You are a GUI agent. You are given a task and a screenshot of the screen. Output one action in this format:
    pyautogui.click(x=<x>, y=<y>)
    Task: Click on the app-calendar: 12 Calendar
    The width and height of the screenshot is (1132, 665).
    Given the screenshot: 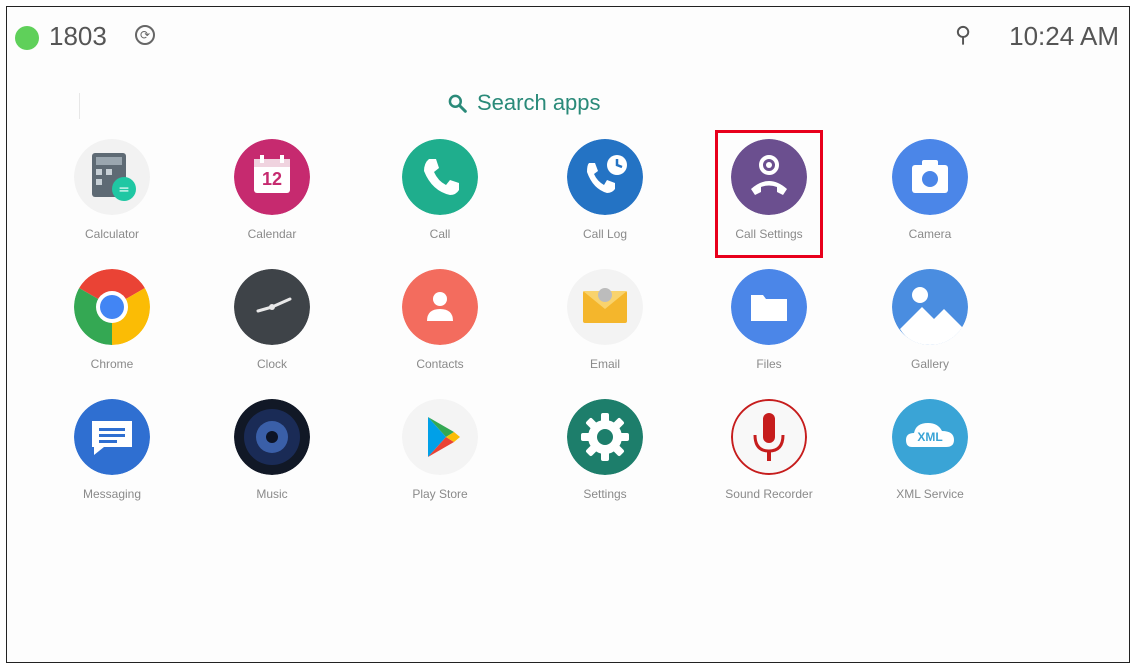 What is the action you would take?
    pyautogui.click(x=272, y=199)
    